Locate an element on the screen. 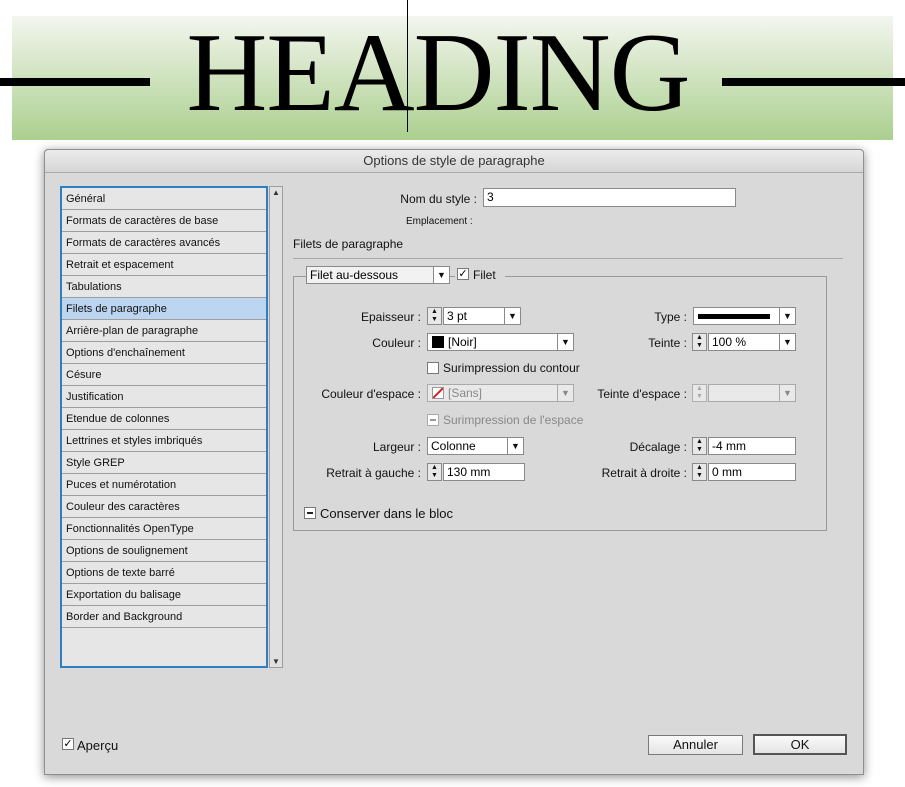 The height and width of the screenshot is (787, 905). weight-label: Epaisseur : is located at coordinates (390, 317).